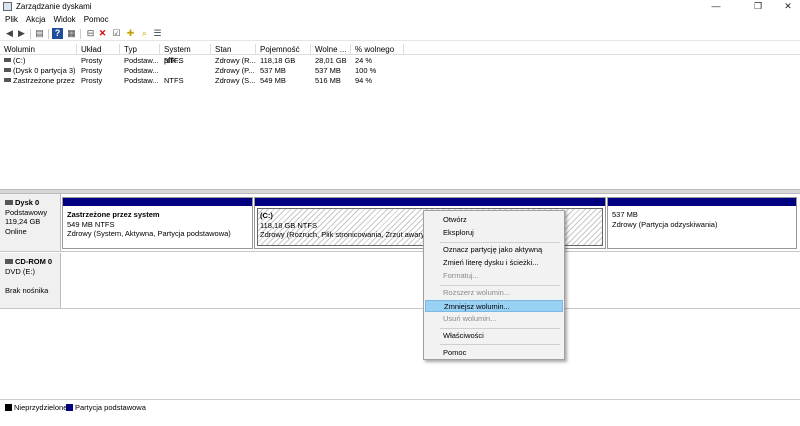  What do you see at coordinates (23, 221) in the screenshot?
I see `disk-size: 119,24 GB` at bounding box center [23, 221].